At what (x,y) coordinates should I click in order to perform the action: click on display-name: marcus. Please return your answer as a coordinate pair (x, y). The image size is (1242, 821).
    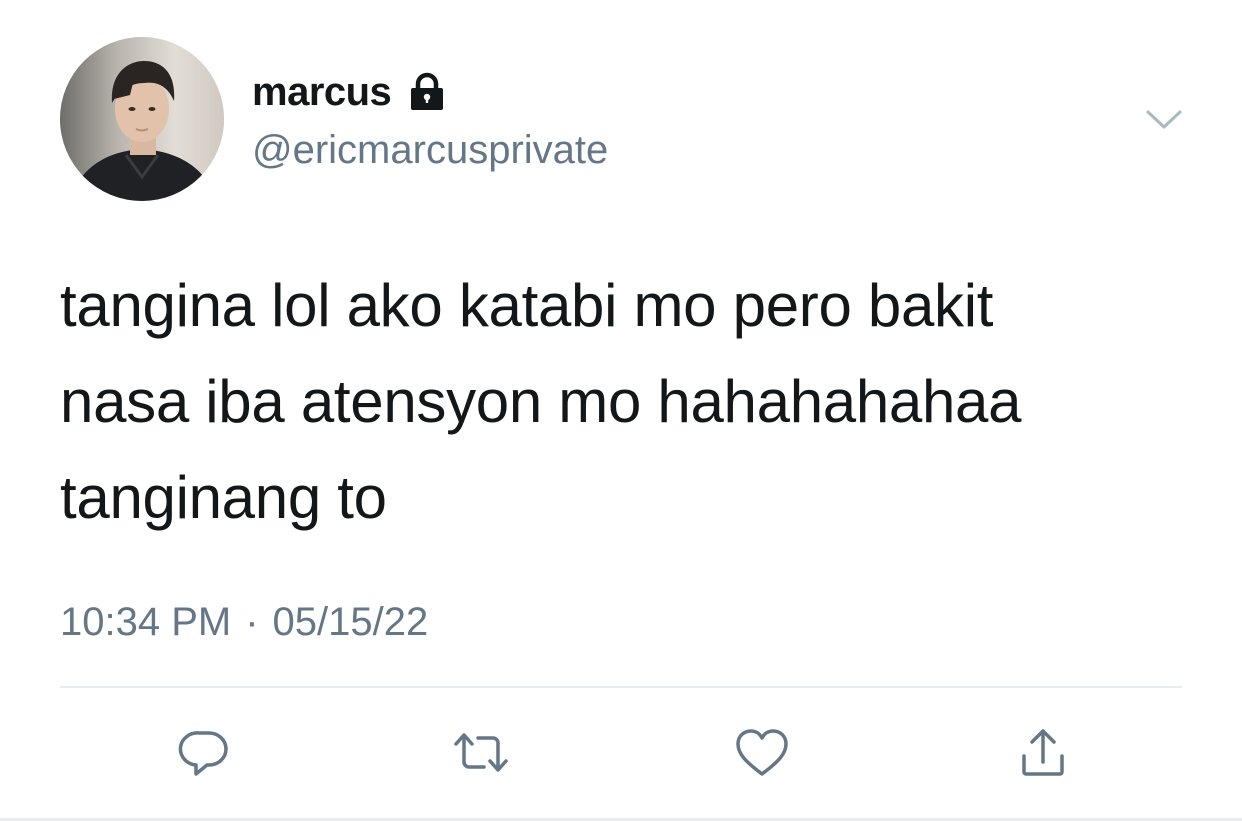
    Looking at the image, I should click on (322, 92).